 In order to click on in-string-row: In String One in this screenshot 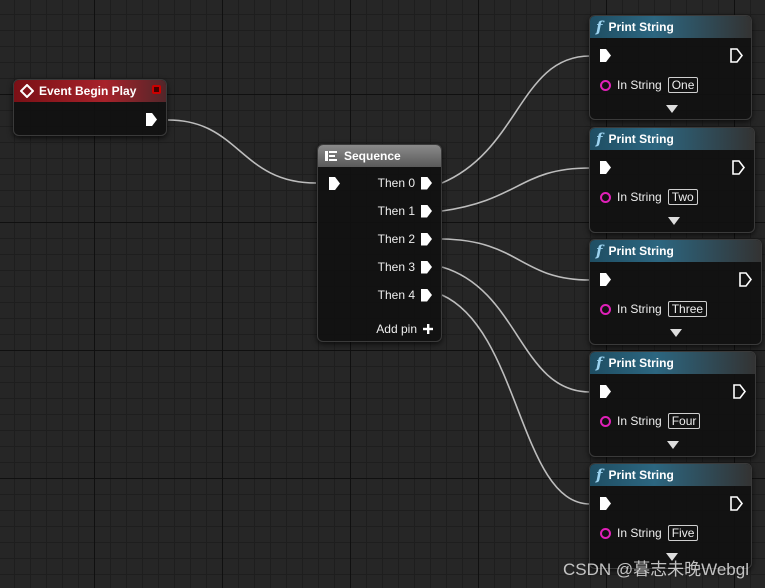, I will do `click(649, 85)`.